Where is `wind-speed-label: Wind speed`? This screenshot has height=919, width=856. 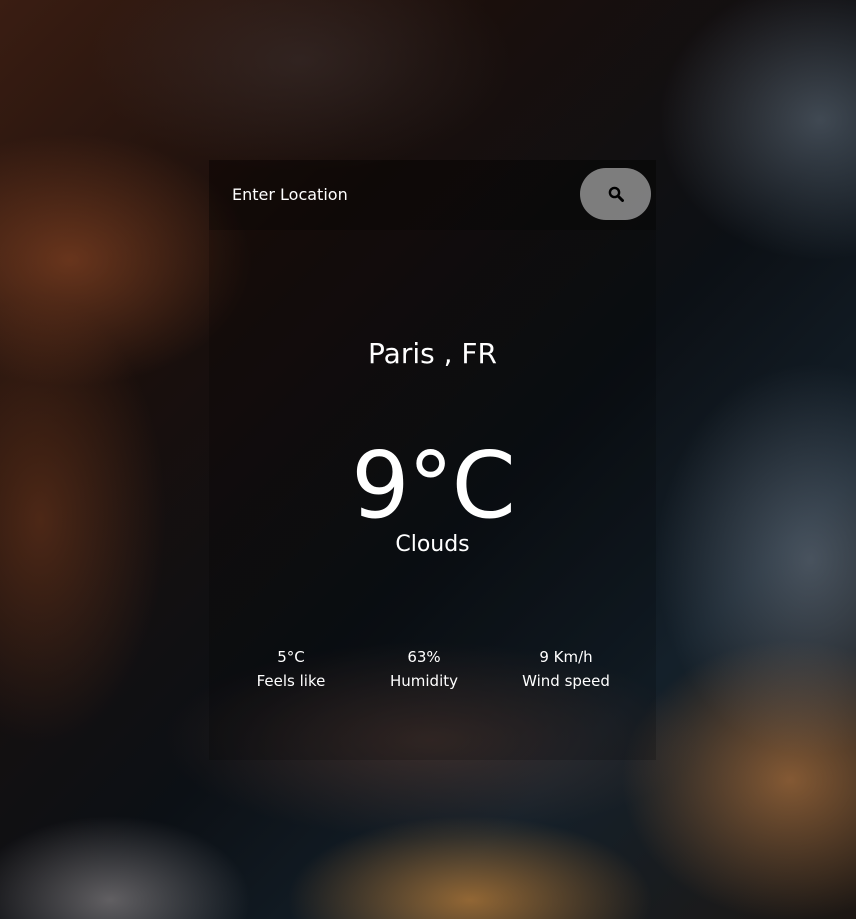
wind-speed-label: Wind speed is located at coordinates (566, 681).